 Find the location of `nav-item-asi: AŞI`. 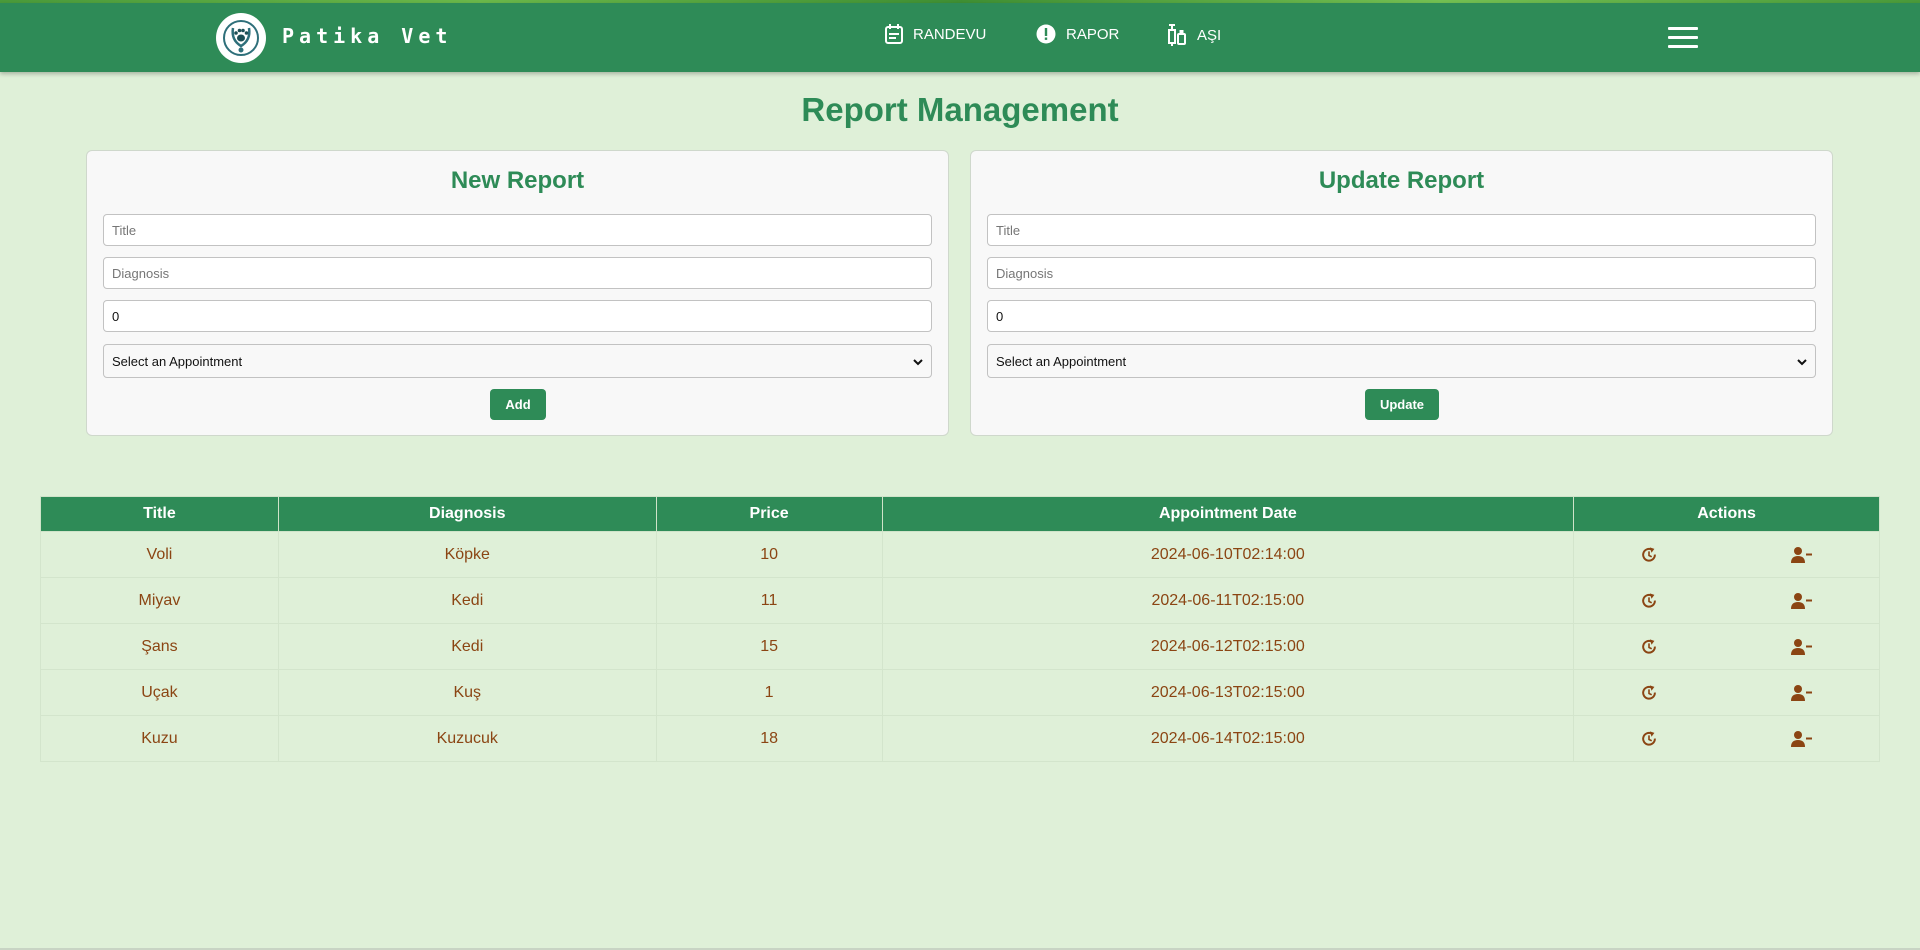

nav-item-asi: AŞI is located at coordinates (1194, 35).